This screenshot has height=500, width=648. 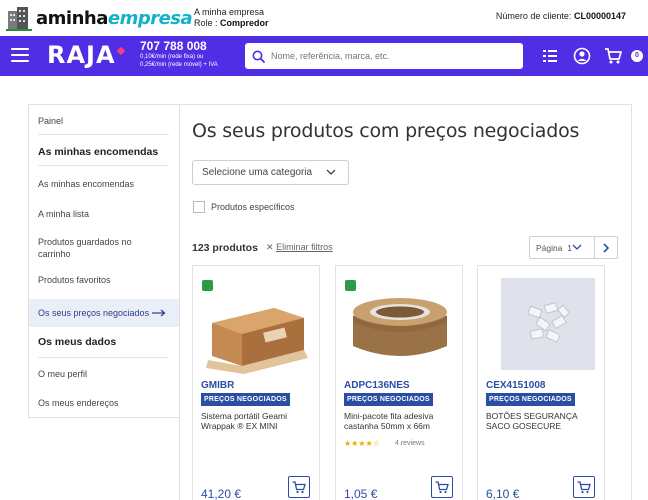 What do you see at coordinates (253, 207) in the screenshot?
I see `specific-products-label: Produtos específicos` at bounding box center [253, 207].